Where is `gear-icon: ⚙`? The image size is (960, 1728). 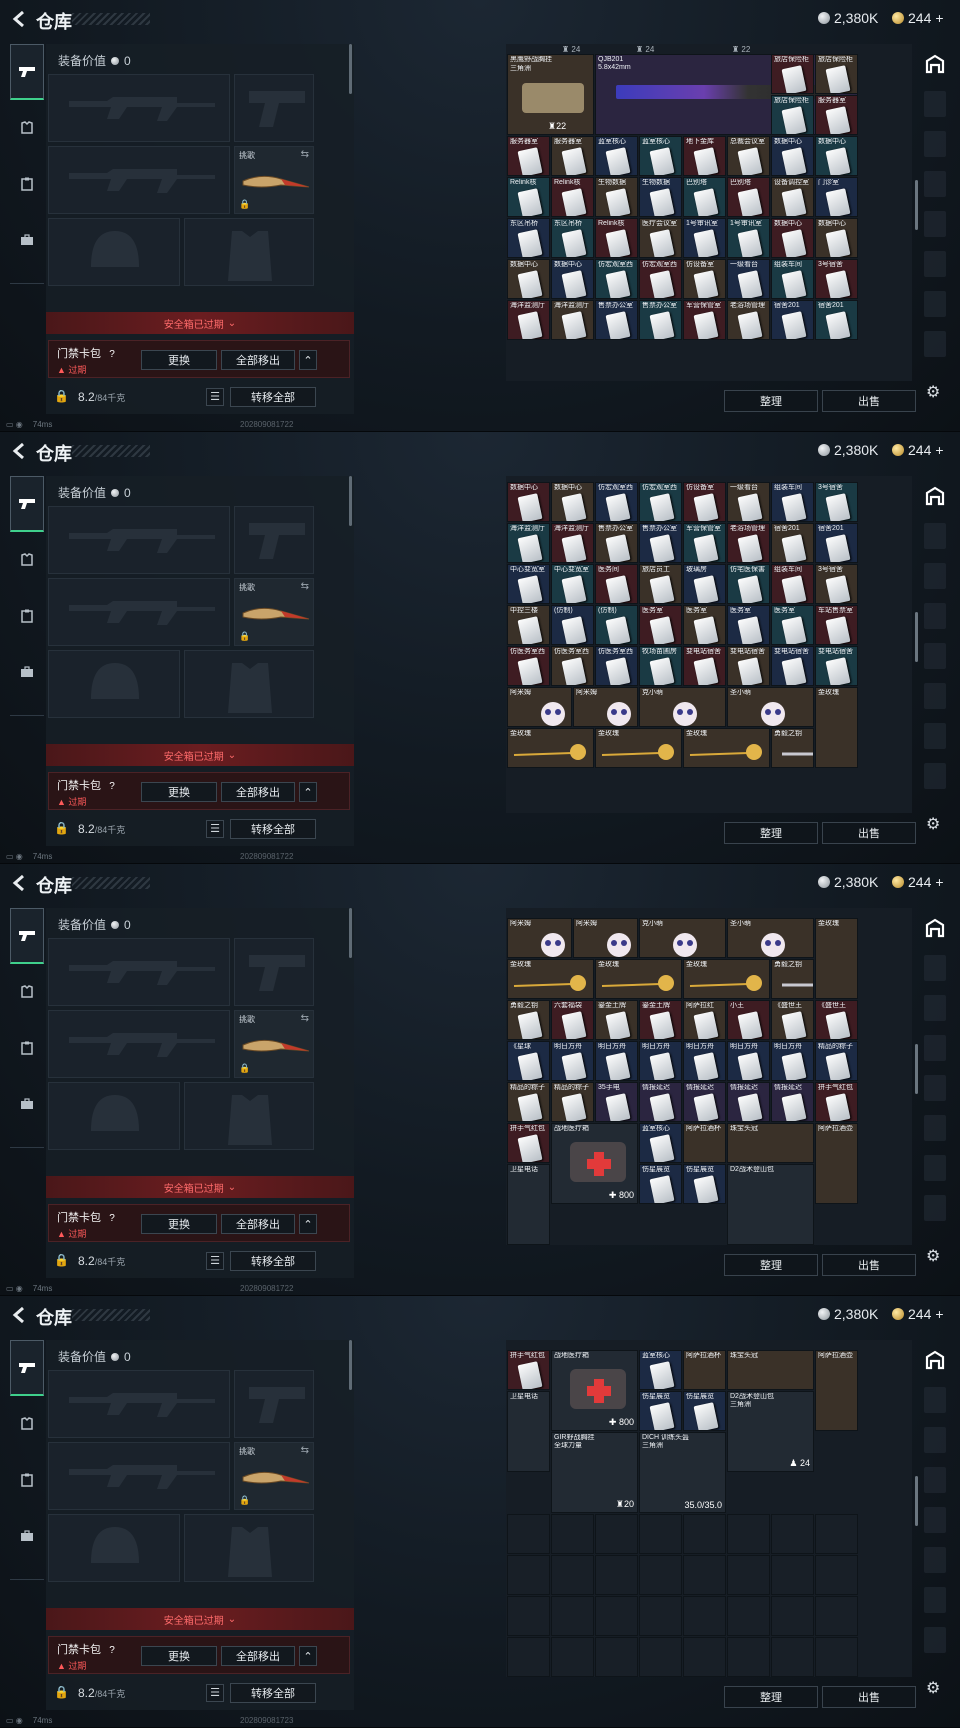 gear-icon: ⚙ is located at coordinates (935, 823).